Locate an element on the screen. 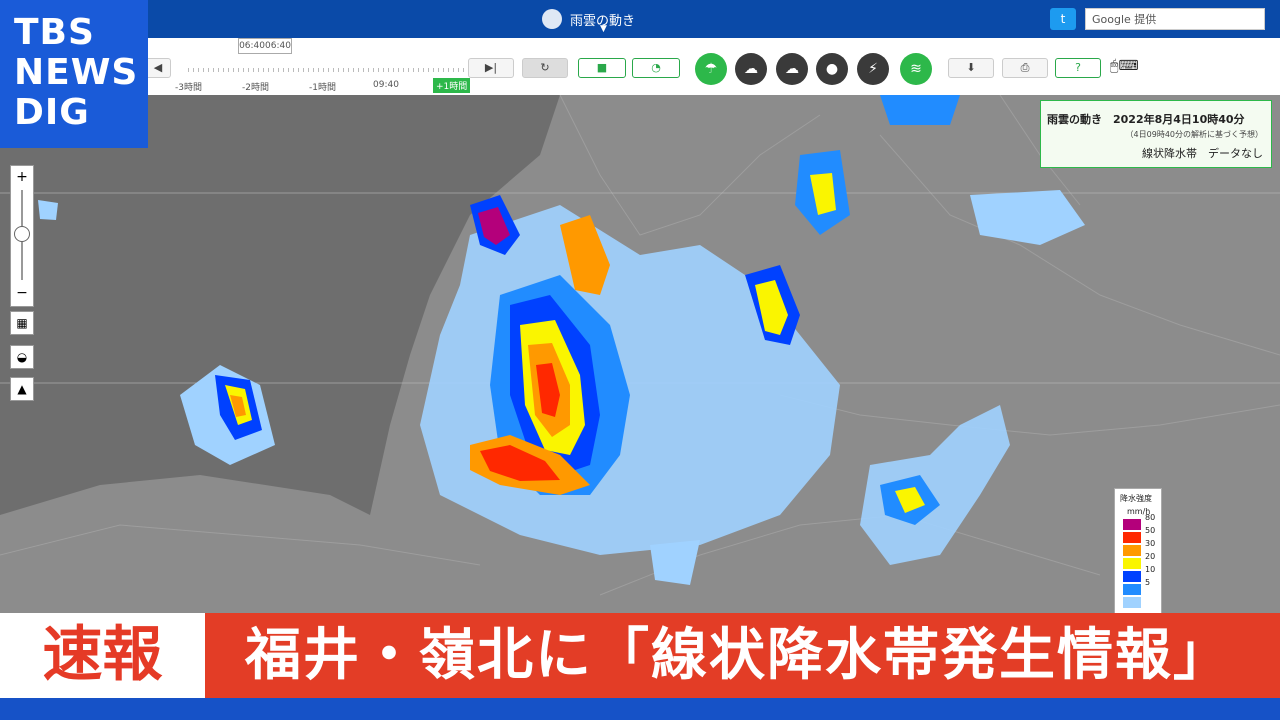 Image resolution: width=1280 pixels, height=720 pixels. zoom-slider: + − is located at coordinates (22, 236).